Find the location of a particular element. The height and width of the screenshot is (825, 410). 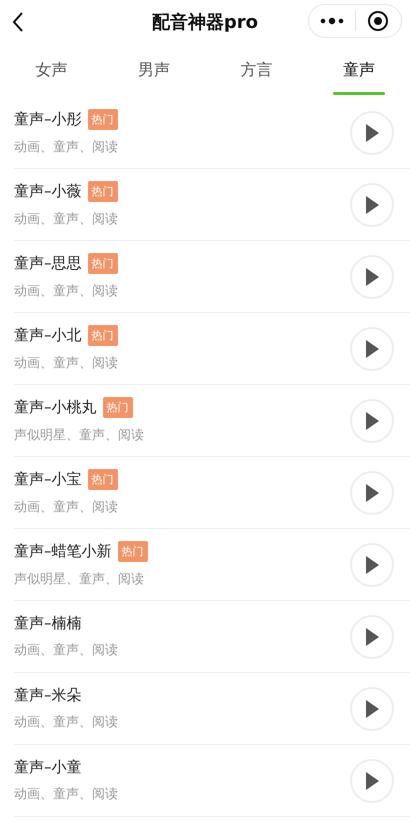

tab: 童声 is located at coordinates (359, 70).